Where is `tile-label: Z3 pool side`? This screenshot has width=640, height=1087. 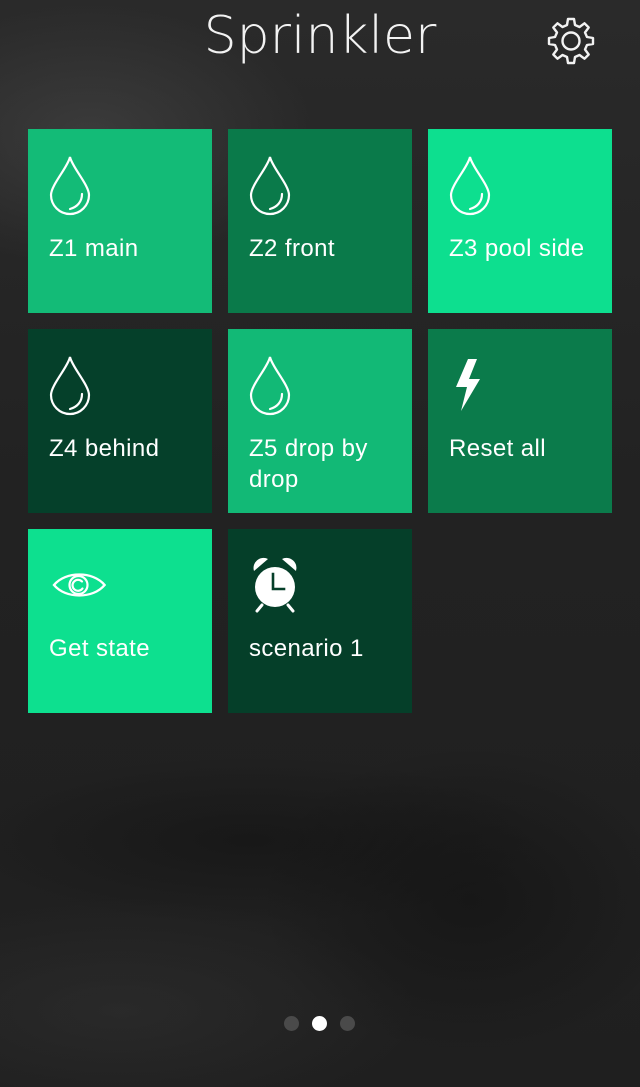 tile-label: Z3 pool side is located at coordinates (517, 248).